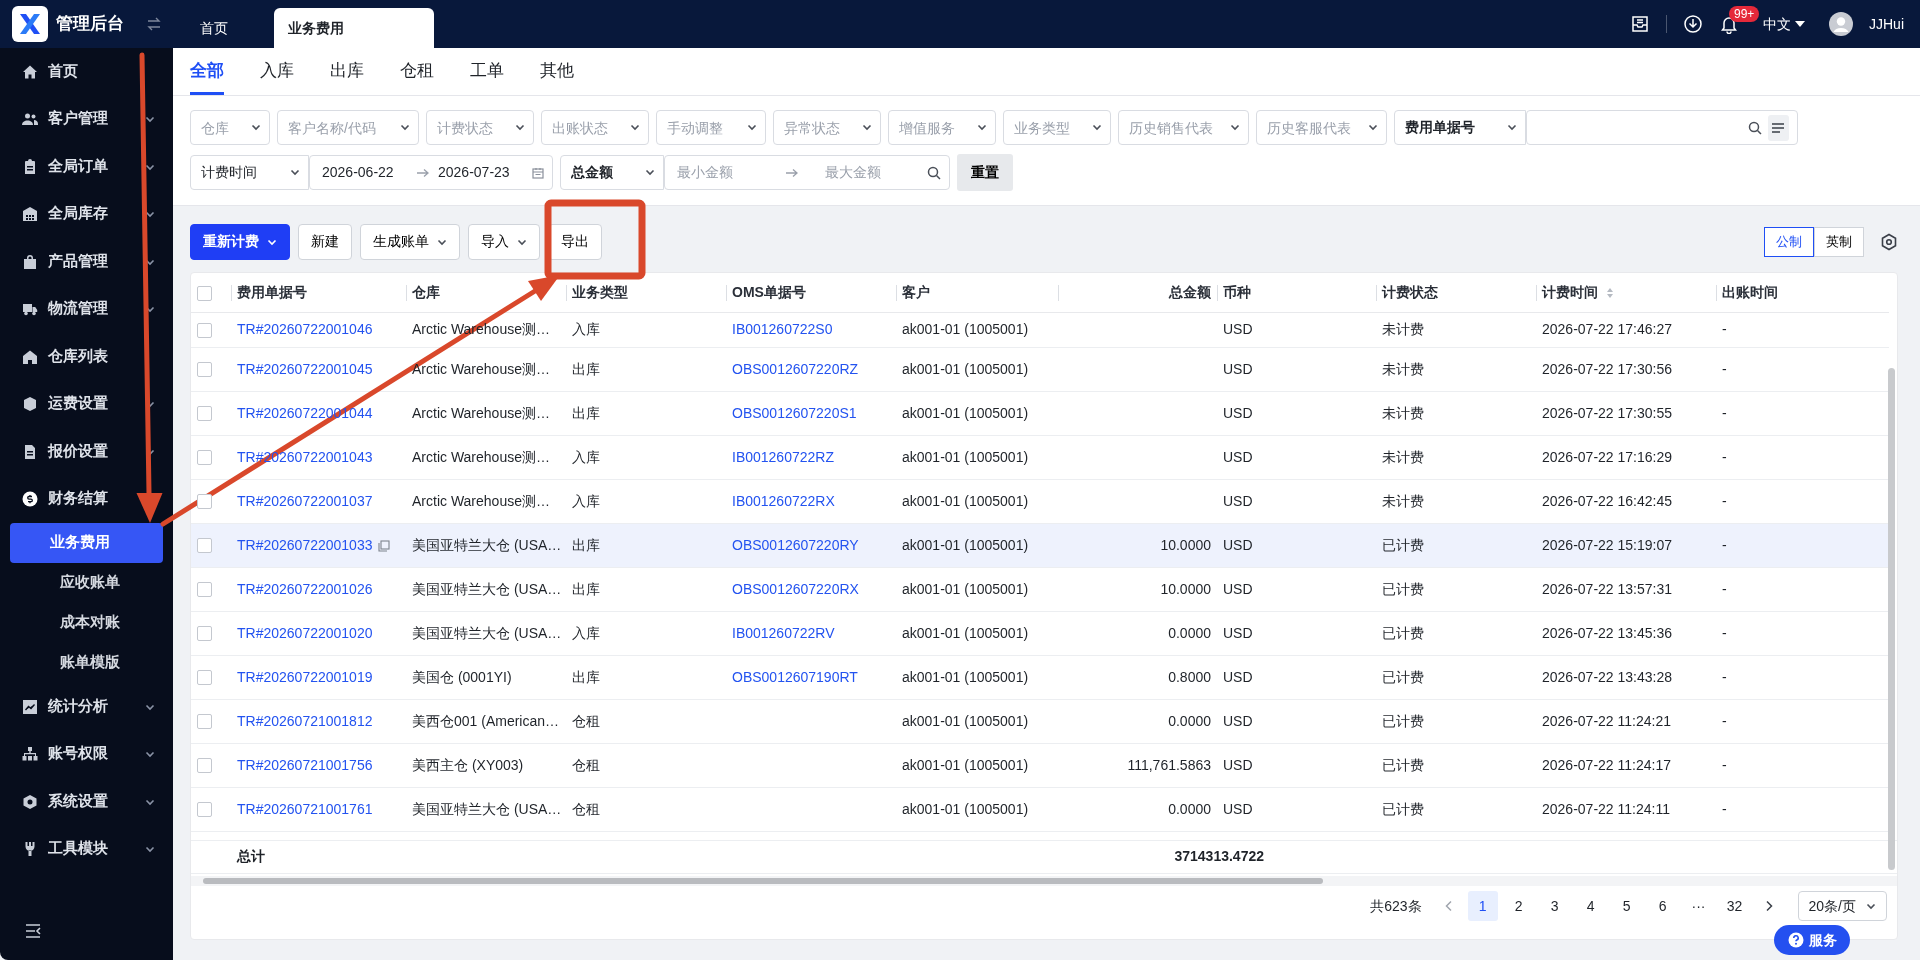 The image size is (1920, 960). Describe the element at coordinates (769, 291) in the screenshot. I see `column-header: OMS单据号` at that location.